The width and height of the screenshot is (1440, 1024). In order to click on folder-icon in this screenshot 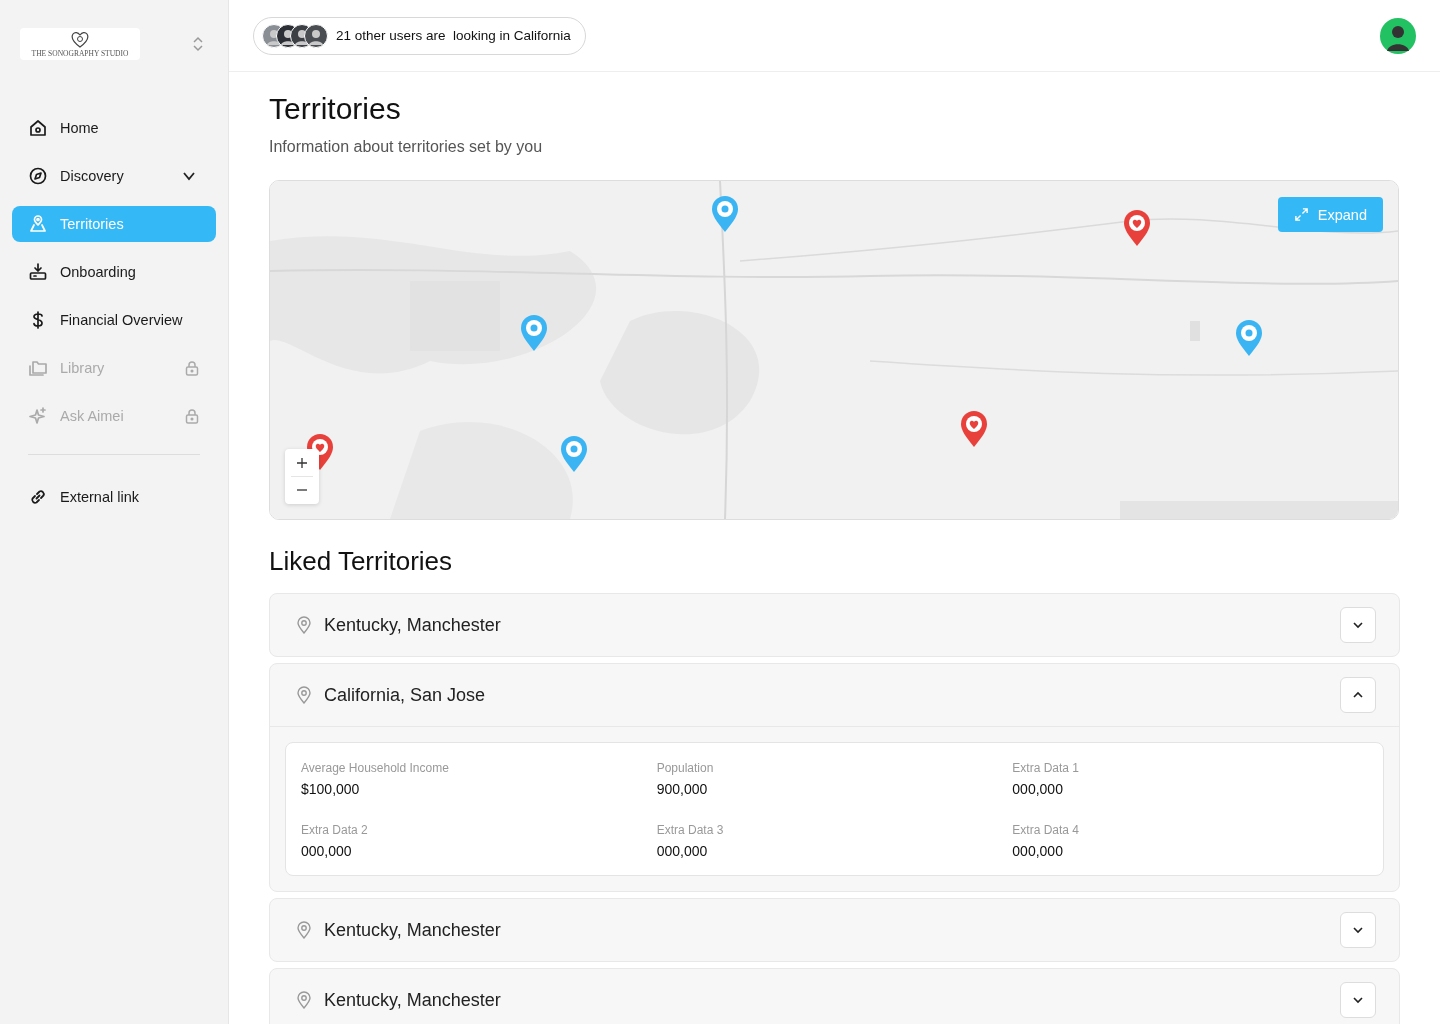, I will do `click(38, 368)`.